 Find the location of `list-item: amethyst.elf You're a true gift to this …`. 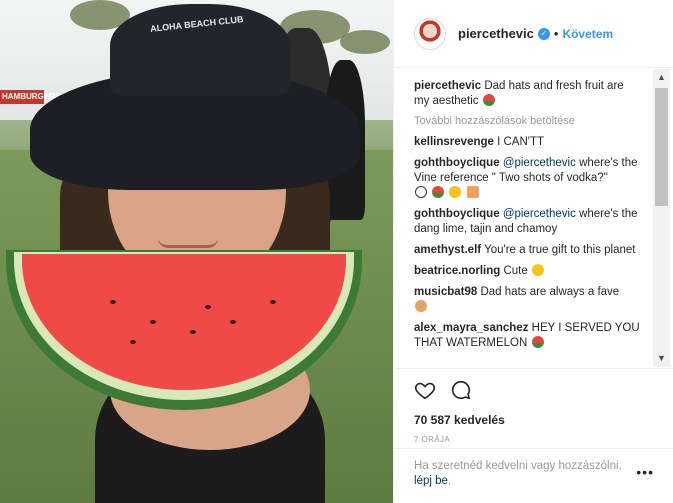

list-item: amethyst.elf You're a true gift to this … is located at coordinates (527, 250).